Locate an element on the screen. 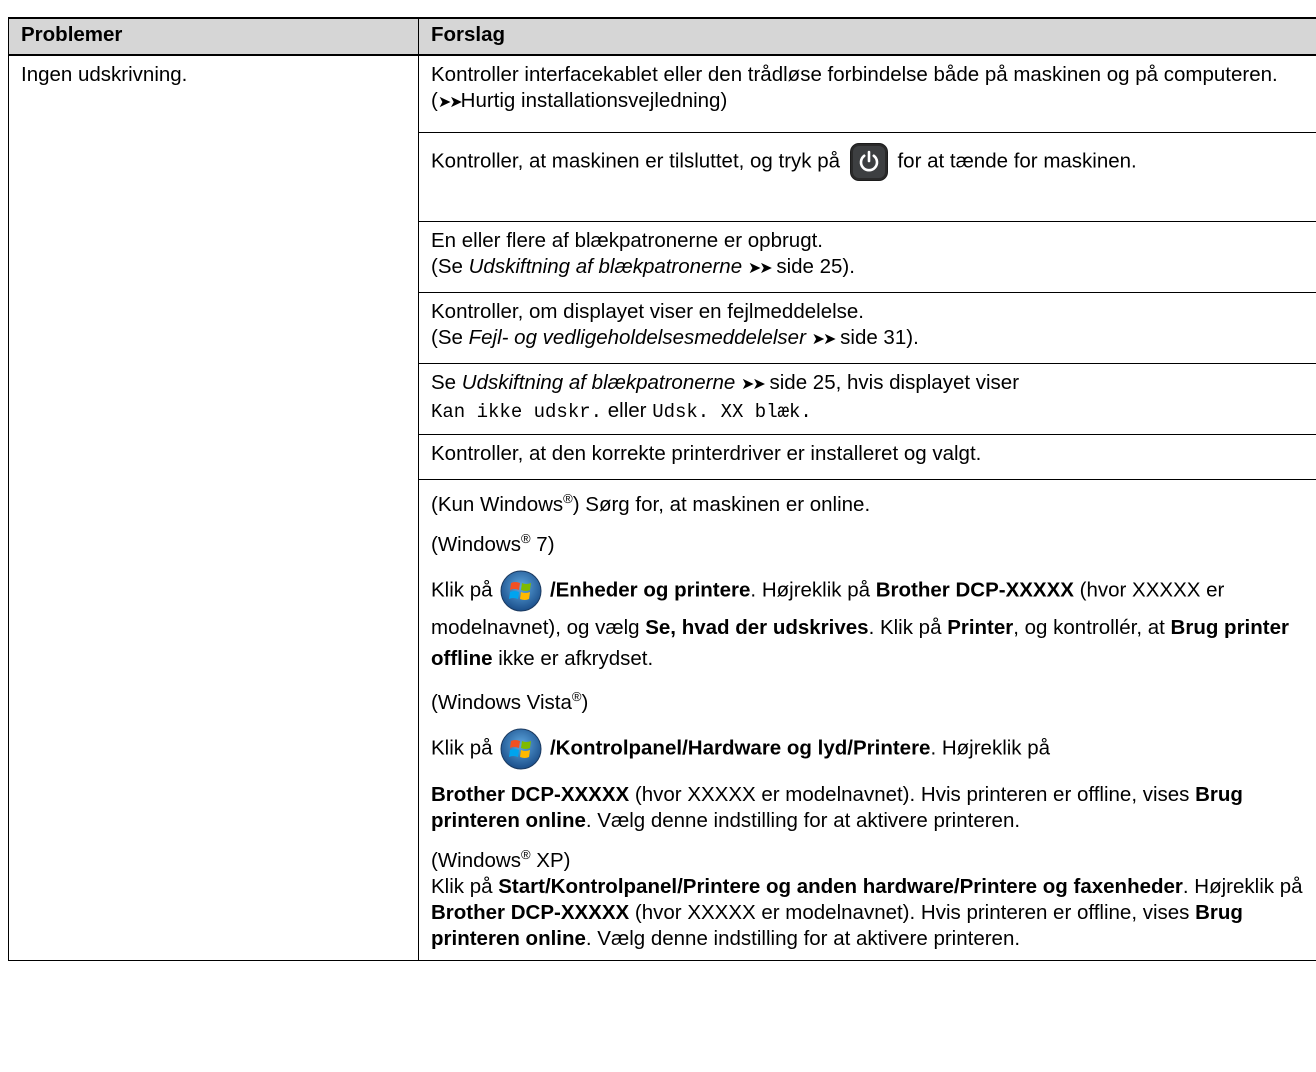  lcd-message-ink: Udsk. XX blæk. is located at coordinates (732, 412).